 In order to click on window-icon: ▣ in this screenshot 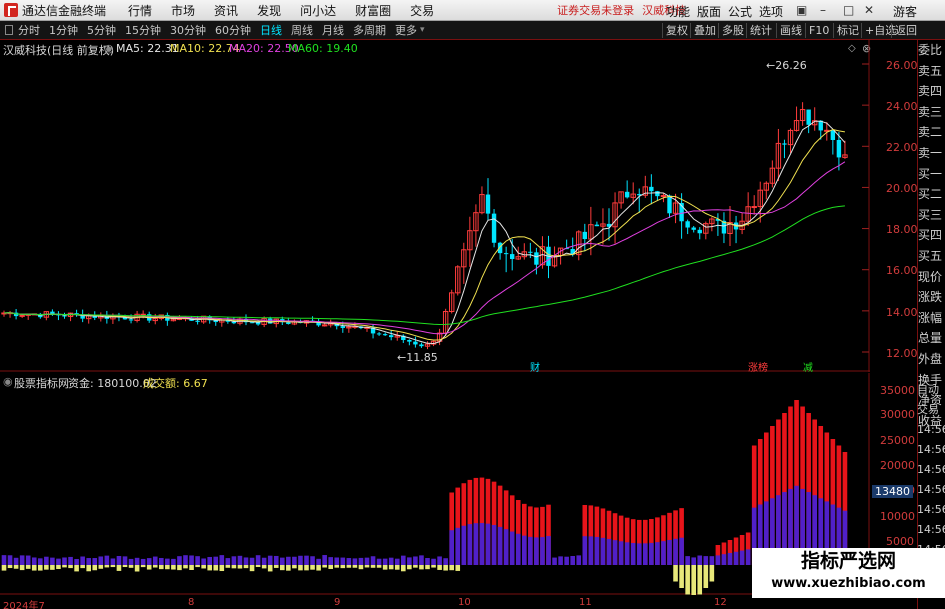, I will do `click(801, 10)`.